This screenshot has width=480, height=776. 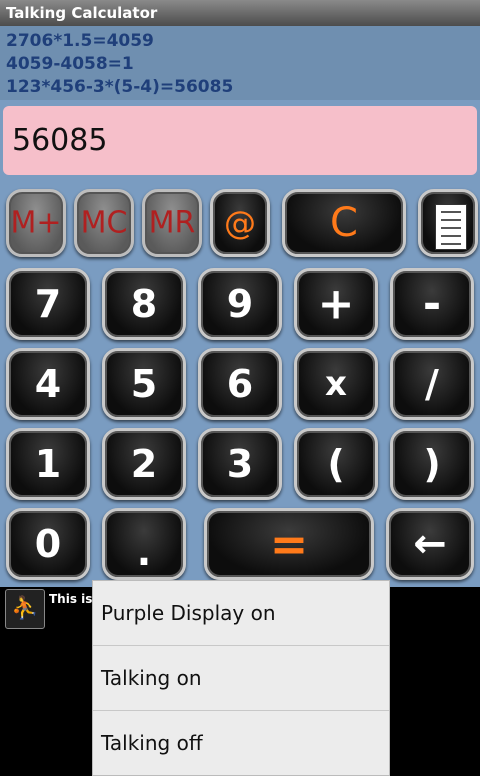 I want to click on plus-button: +, so click(x=336, y=304).